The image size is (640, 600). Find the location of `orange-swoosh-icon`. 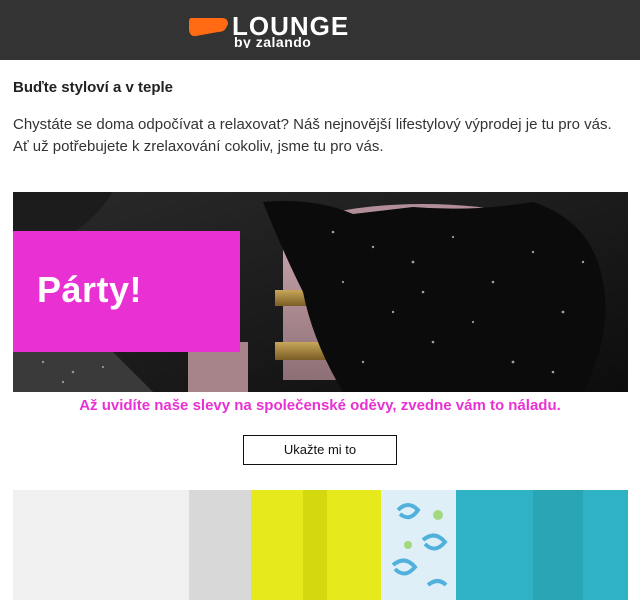

orange-swoosh-icon is located at coordinates (208, 27).